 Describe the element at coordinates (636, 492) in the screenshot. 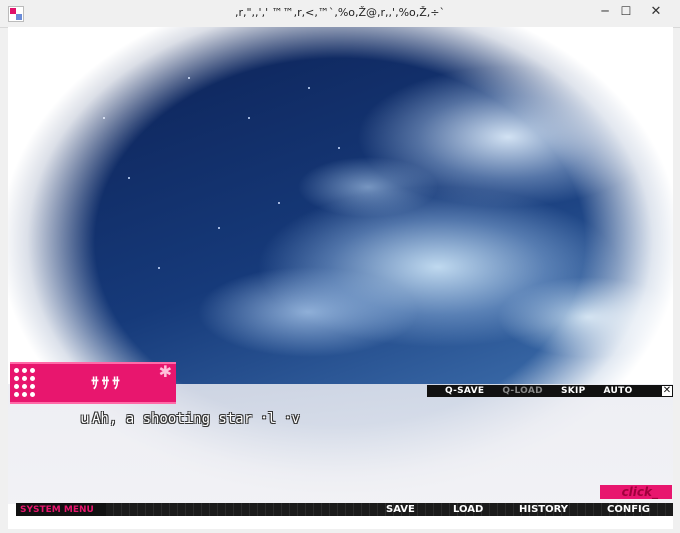

I see `click-indicator: click_` at that location.